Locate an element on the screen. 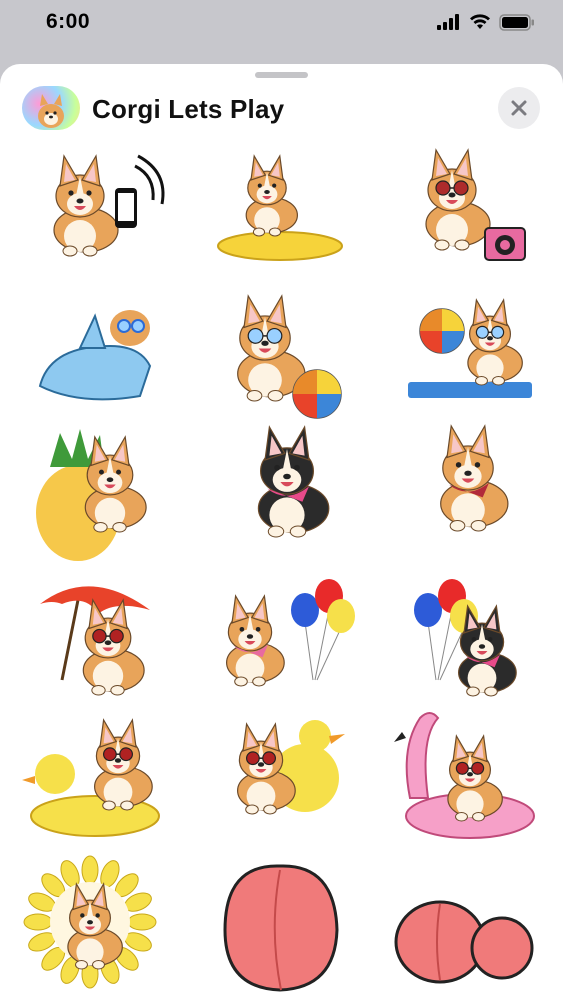 This screenshot has width=563, height=1000. corgi-shark-costume-sticker is located at coordinates (95, 358).